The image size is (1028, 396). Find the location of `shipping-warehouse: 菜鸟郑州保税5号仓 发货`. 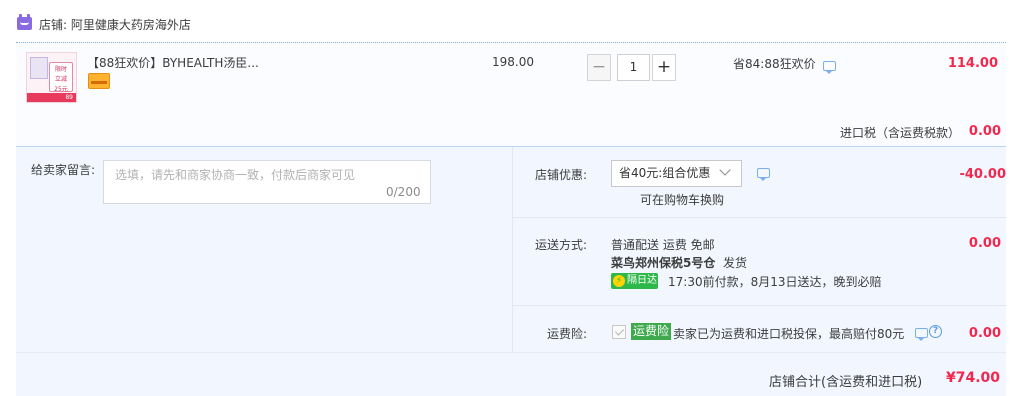

shipping-warehouse: 菜鸟郑州保税5号仓 发货 is located at coordinates (679, 262).